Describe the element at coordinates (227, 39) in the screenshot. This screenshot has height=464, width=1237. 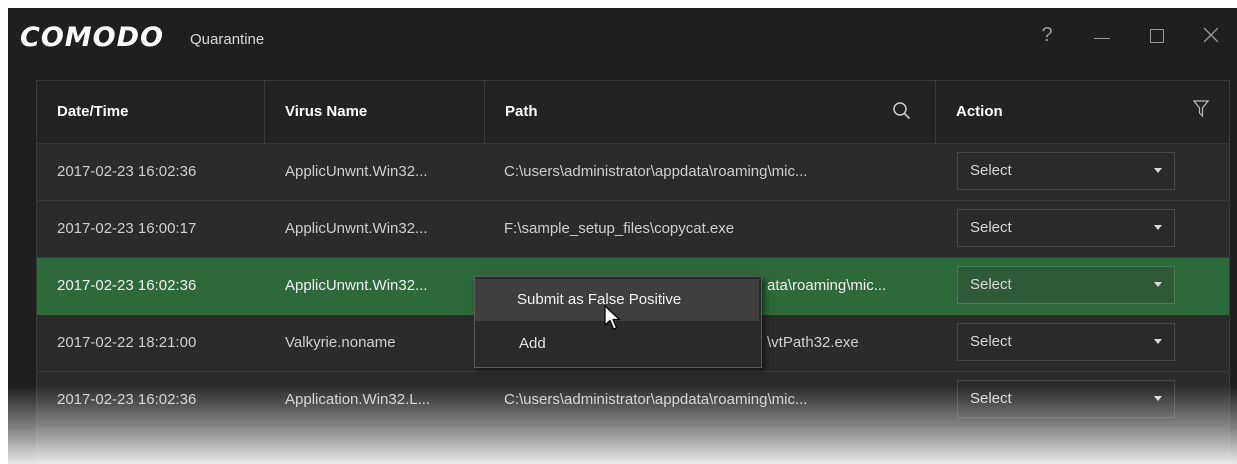
I see `window-title: Quarantine` at that location.